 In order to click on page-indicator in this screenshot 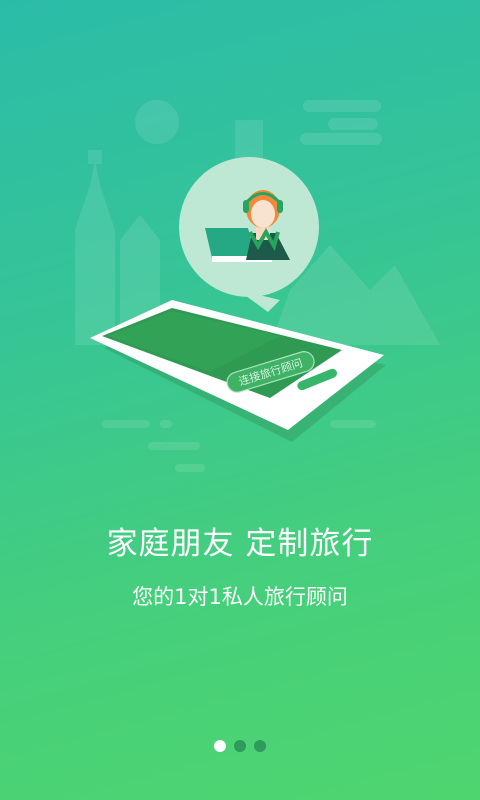, I will do `click(240, 748)`.